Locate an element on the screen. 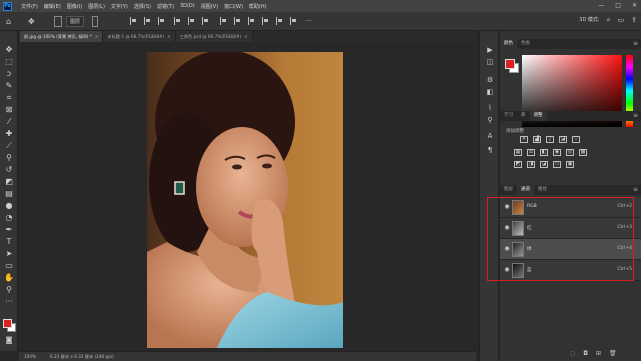 Image resolution: width=641 pixels, height=361 pixels. exposure-icon: ◪ is located at coordinates (563, 139).